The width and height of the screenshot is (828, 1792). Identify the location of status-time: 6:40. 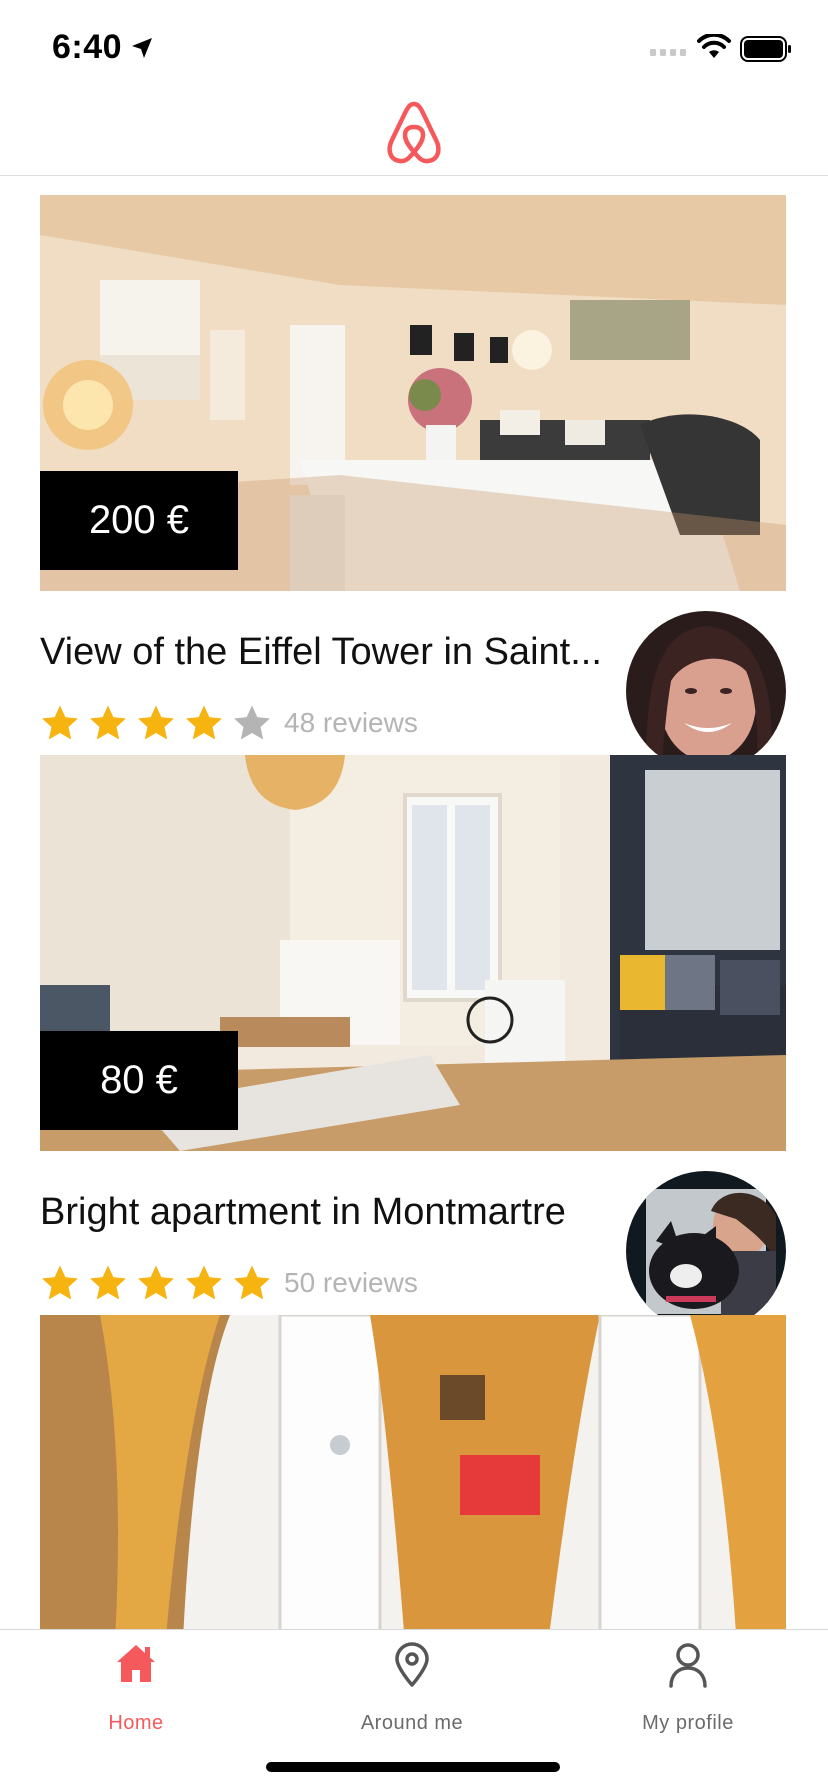
(87, 47).